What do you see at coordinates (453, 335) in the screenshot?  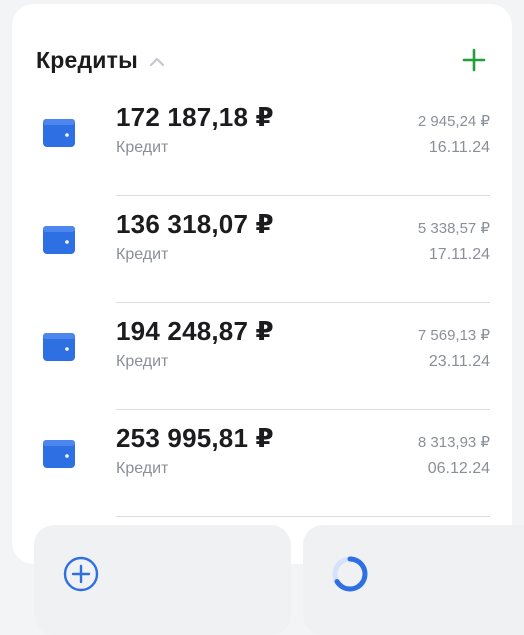 I see `loan-payment: 7 569,13 ₽` at bounding box center [453, 335].